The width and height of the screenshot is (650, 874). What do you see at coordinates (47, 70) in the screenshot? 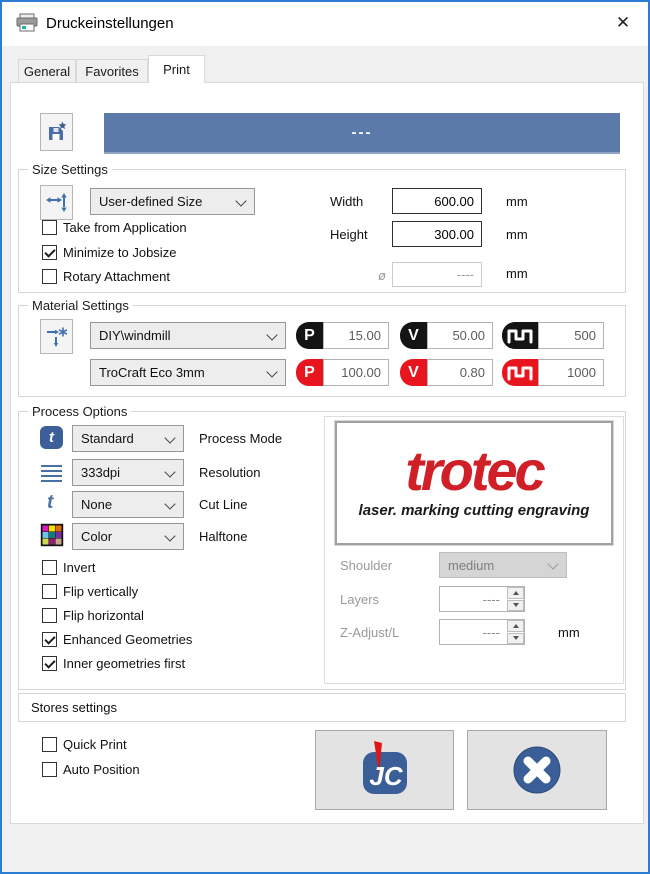
I see `tab-general: General` at bounding box center [47, 70].